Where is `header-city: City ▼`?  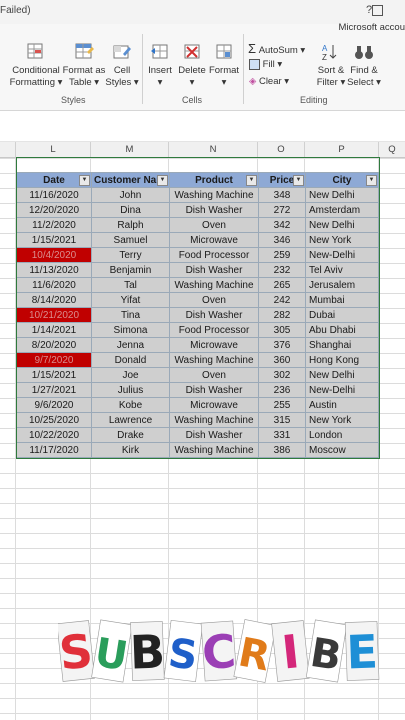
header-city: City ▼ is located at coordinates (342, 180).